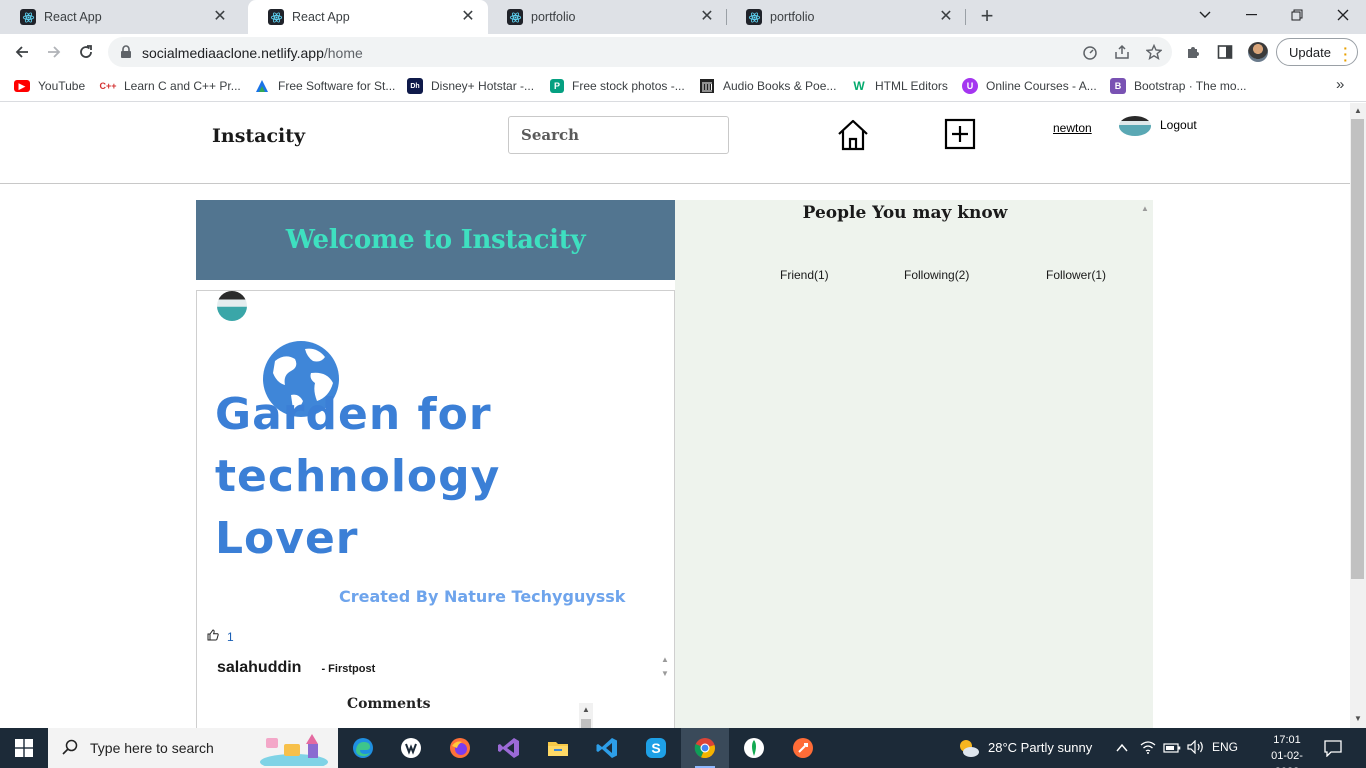 Image resolution: width=1366 pixels, height=768 pixels. Describe the element at coordinates (553, 17) in the screenshot. I see `tab-title: portfolio` at that location.